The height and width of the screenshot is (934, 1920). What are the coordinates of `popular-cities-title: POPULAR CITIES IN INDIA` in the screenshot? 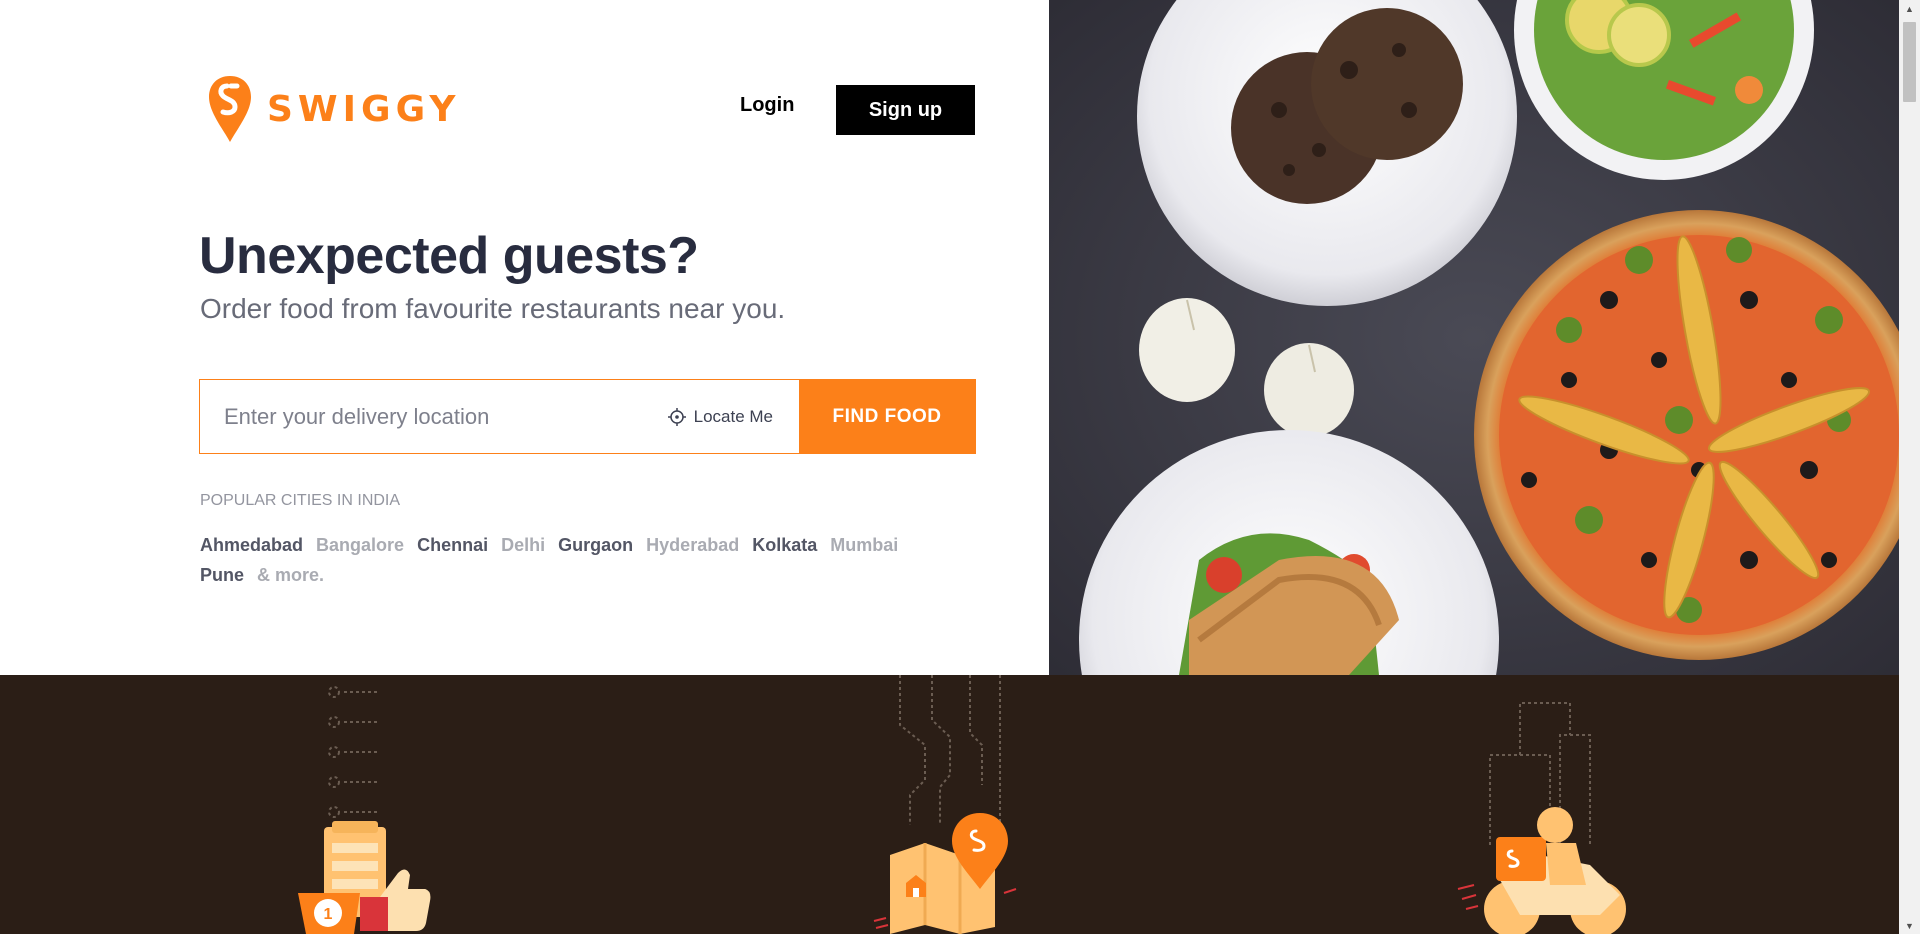 It's located at (300, 500).